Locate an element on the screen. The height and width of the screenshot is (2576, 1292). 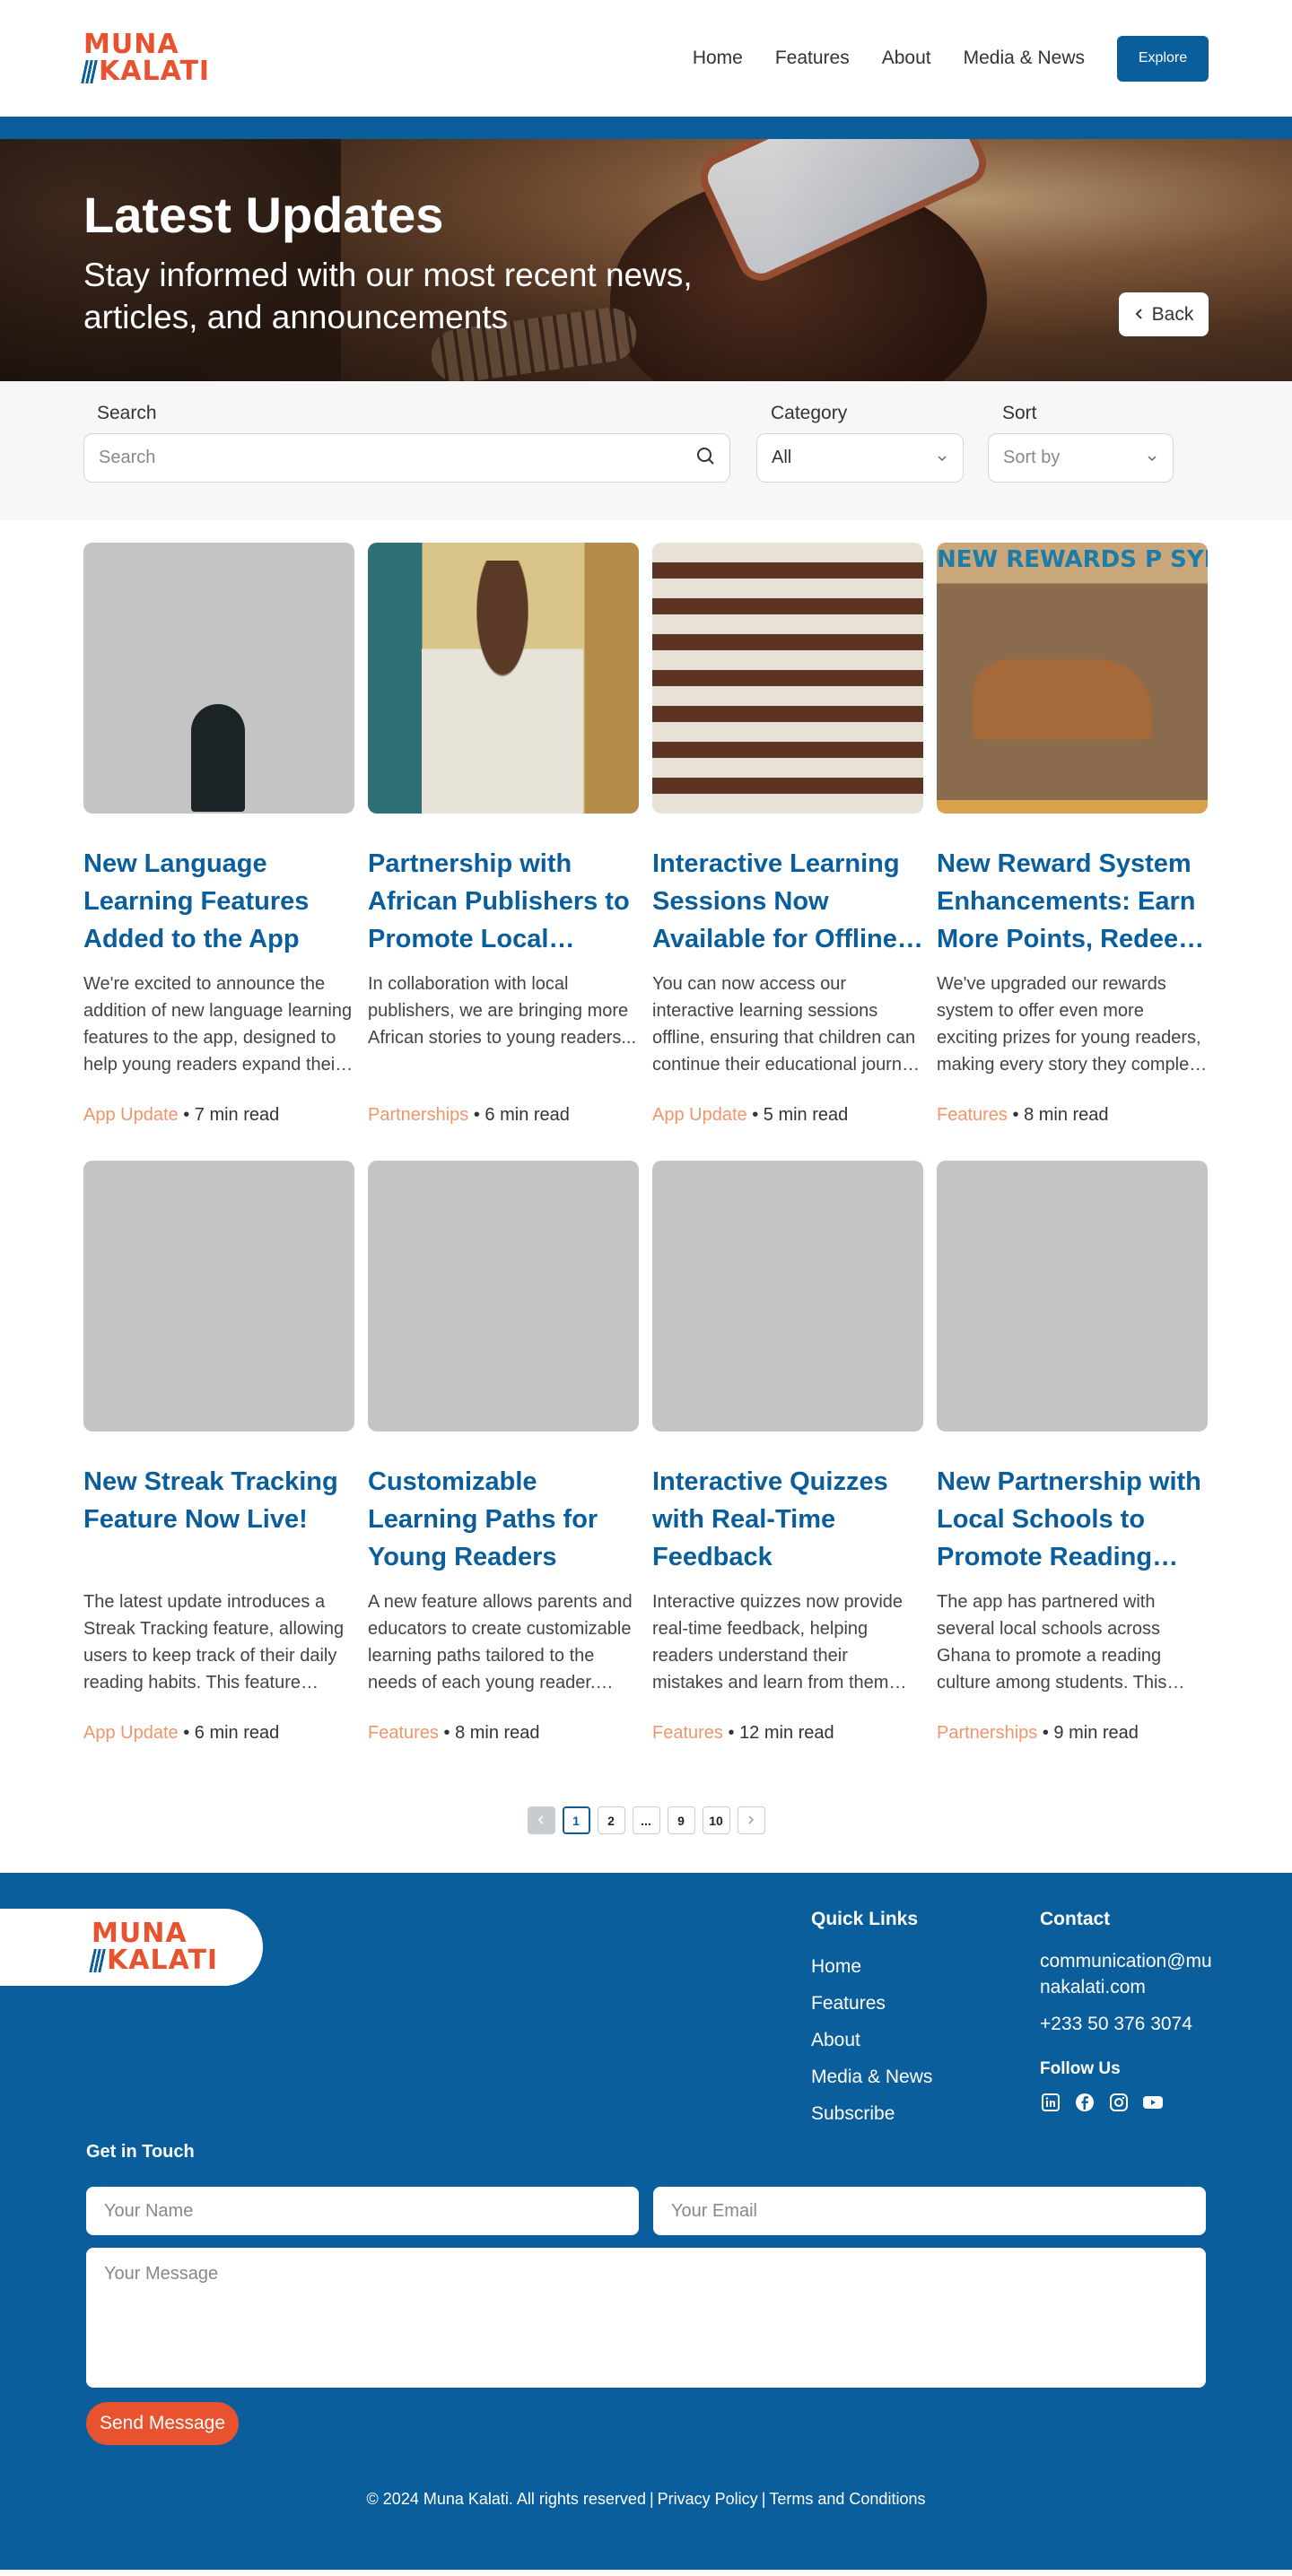
article-read-time: 5 min read is located at coordinates (806, 1115).